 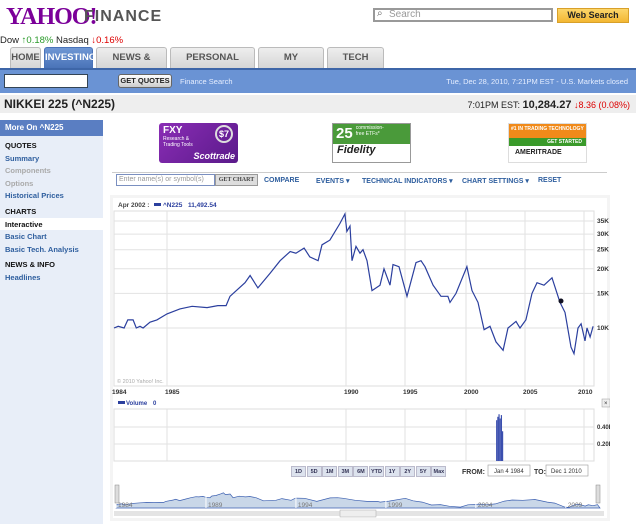 What do you see at coordinates (585, 392) in the screenshot?
I see `x-tick-label: 2010` at bounding box center [585, 392].